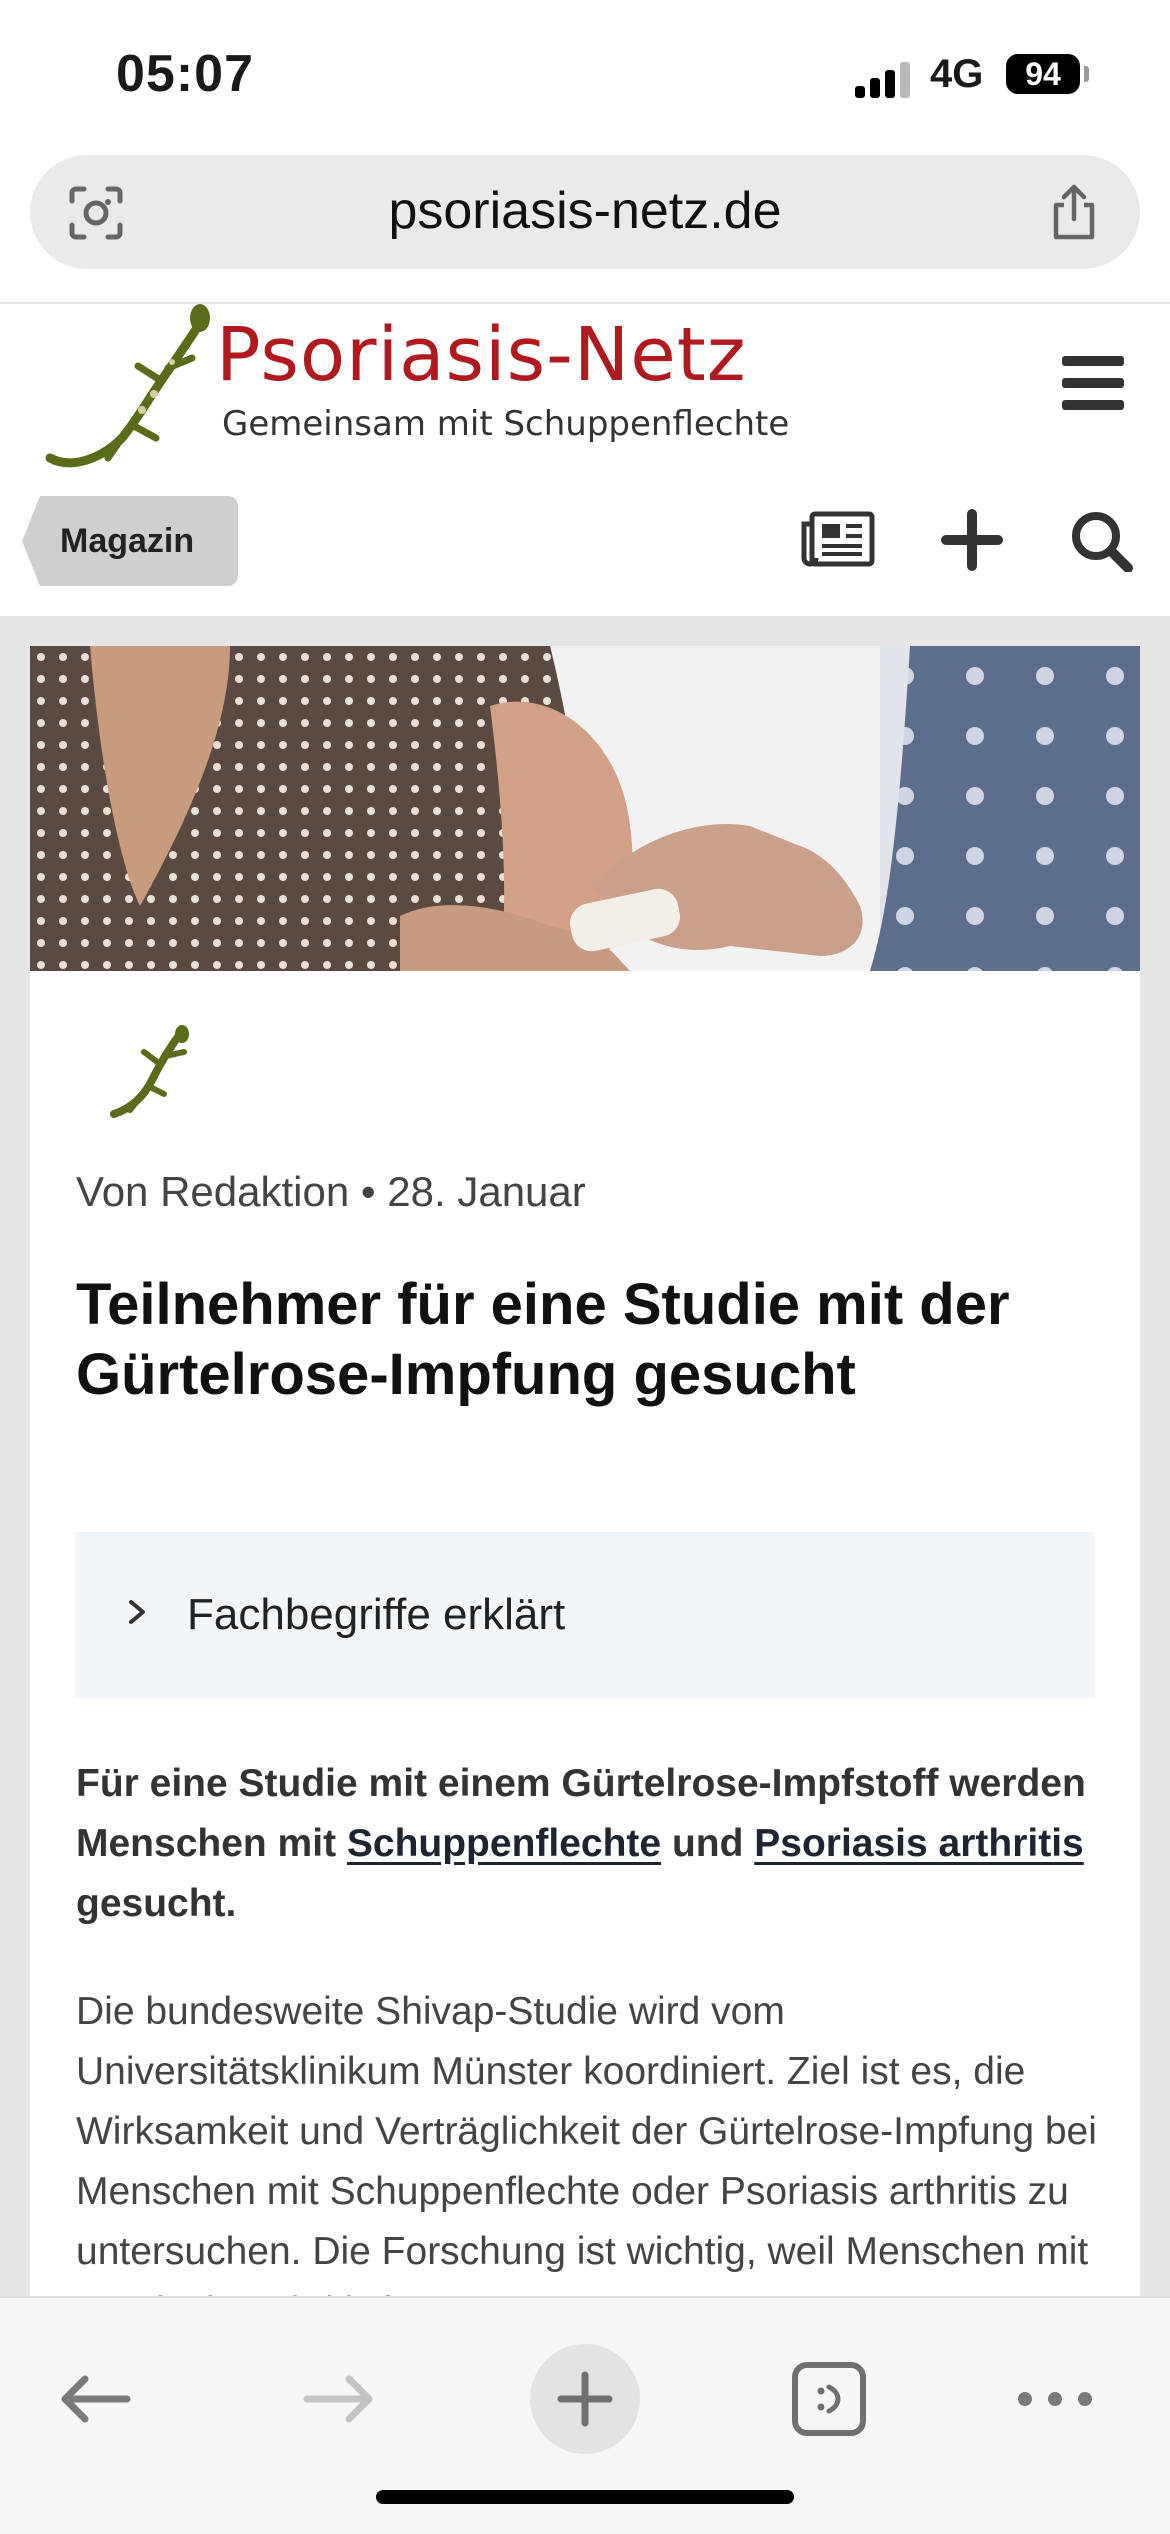  What do you see at coordinates (481, 355) in the screenshot?
I see `site-title: Psoriasis-Netz` at bounding box center [481, 355].